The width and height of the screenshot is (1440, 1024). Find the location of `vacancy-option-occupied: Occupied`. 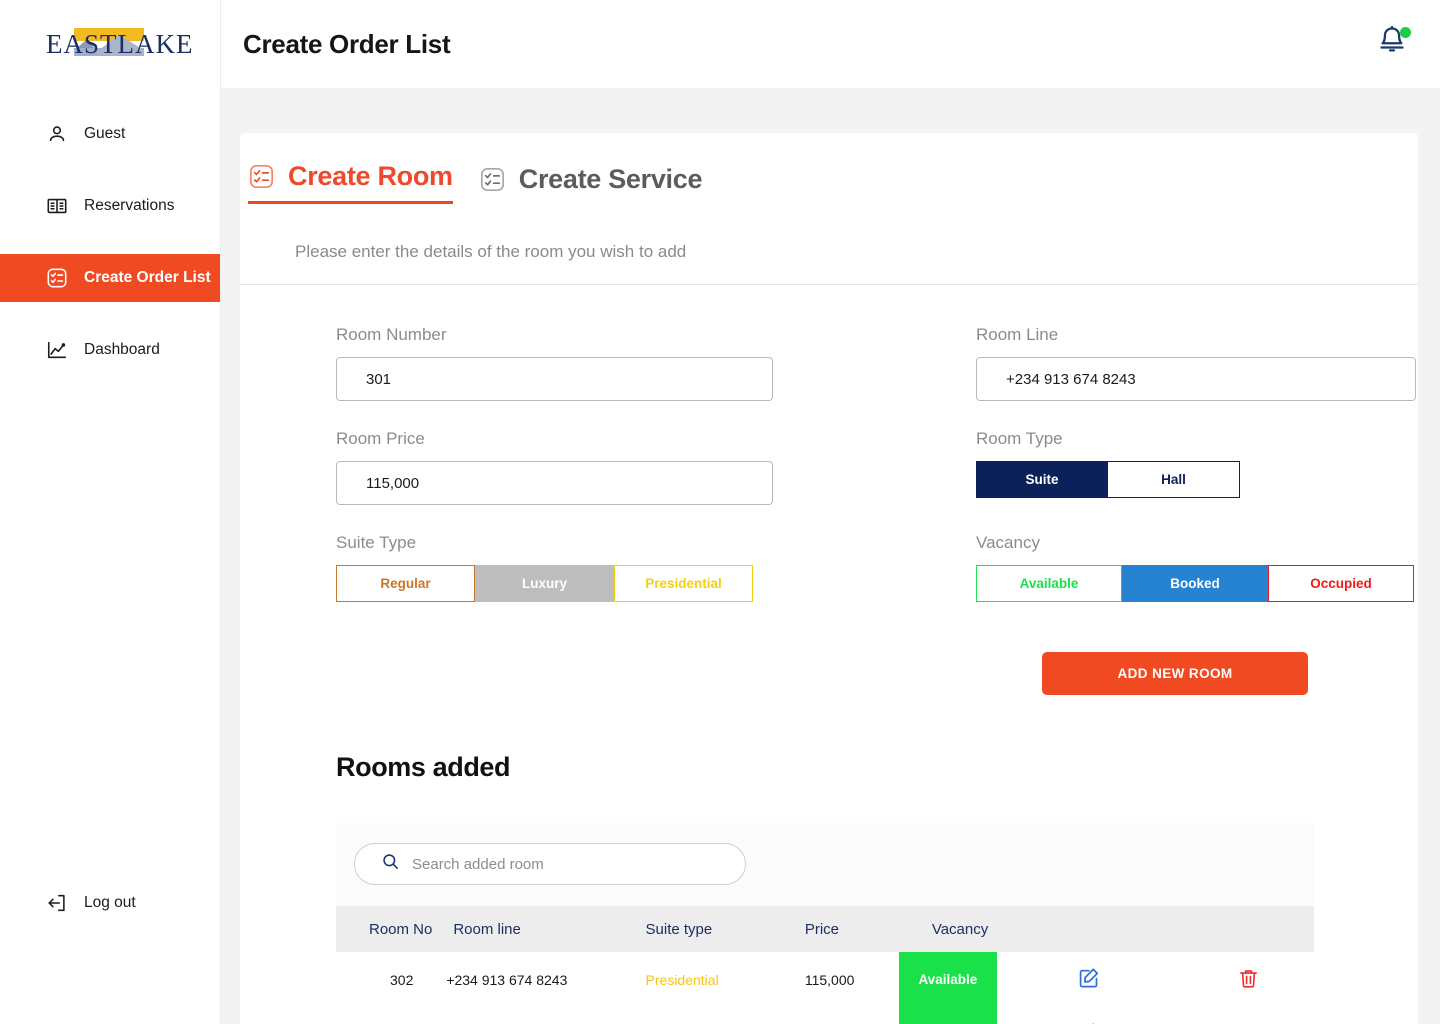

vacancy-option-occupied: Occupied is located at coordinates (1341, 583).